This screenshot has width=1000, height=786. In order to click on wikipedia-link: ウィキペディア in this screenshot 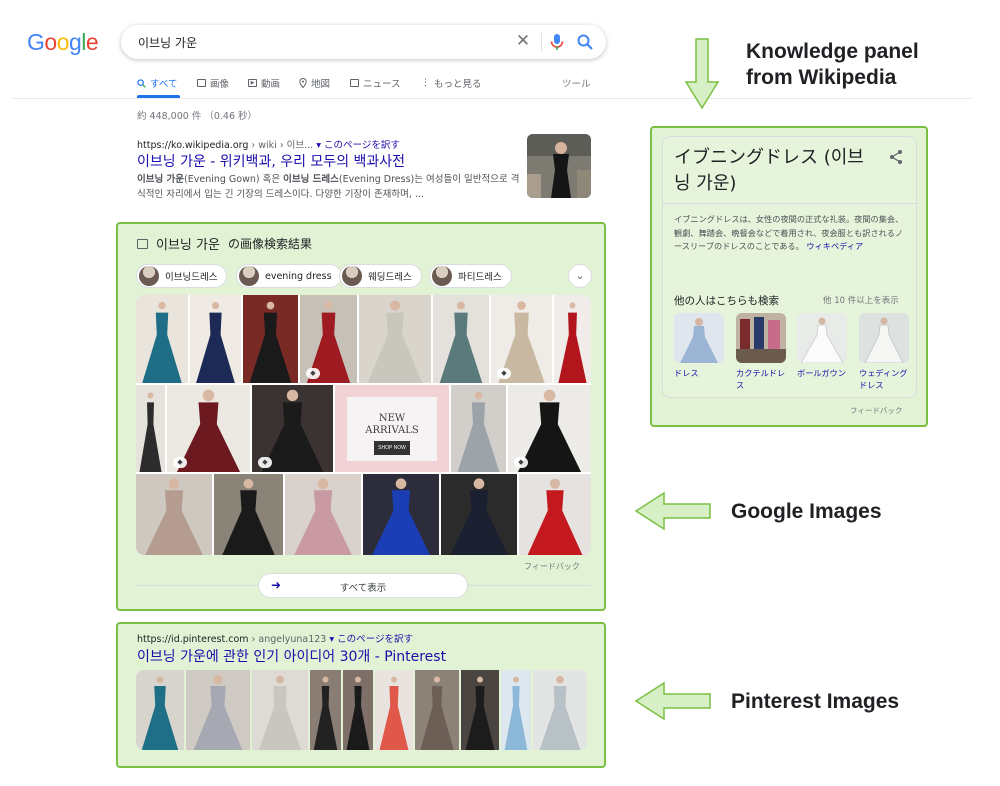, I will do `click(834, 246)`.